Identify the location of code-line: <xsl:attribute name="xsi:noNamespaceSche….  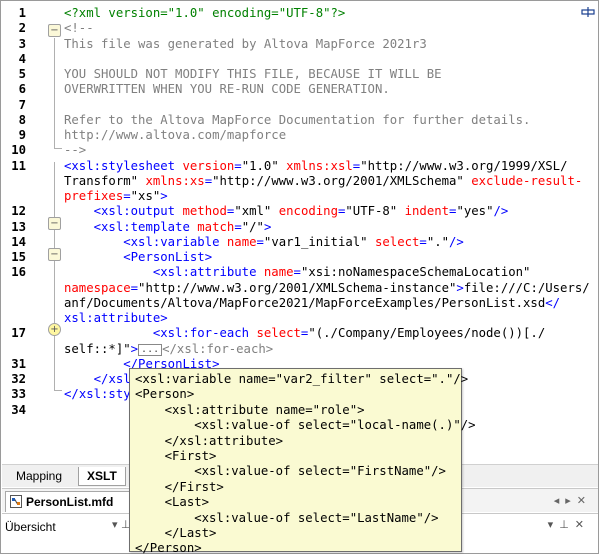
(297, 272).